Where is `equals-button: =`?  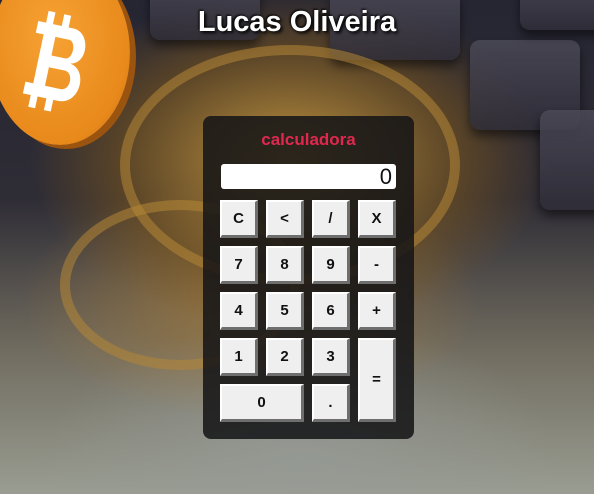 equals-button: = is located at coordinates (377, 380).